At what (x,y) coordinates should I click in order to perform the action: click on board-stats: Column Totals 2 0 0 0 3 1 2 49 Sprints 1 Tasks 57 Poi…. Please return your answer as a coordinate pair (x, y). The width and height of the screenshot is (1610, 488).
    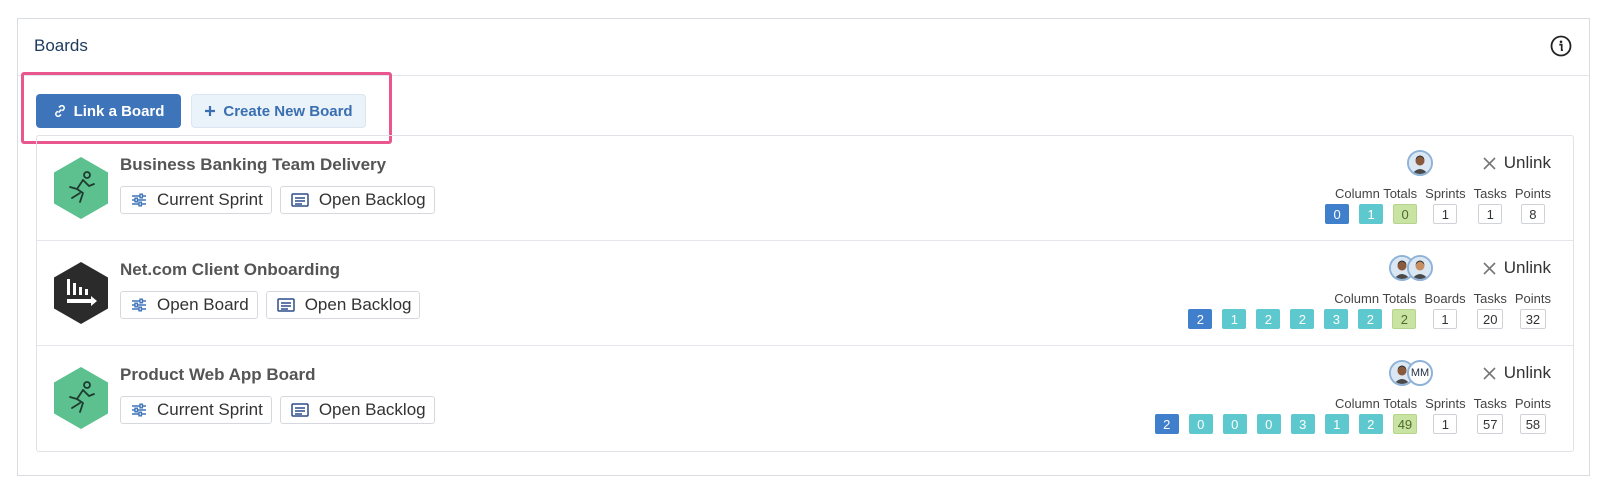
    Looking at the image, I should click on (1352, 415).